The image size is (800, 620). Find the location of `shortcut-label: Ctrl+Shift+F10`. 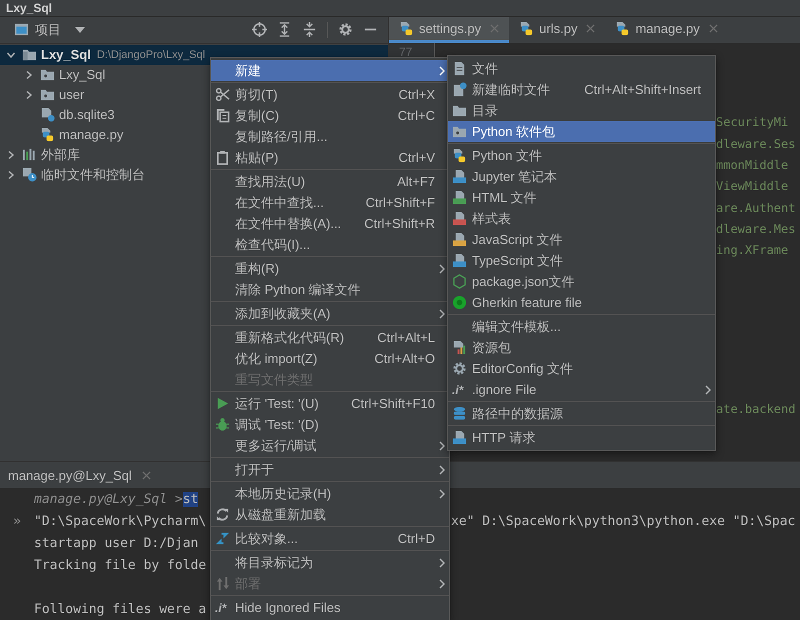

shortcut-label: Ctrl+Shift+F10 is located at coordinates (393, 403).